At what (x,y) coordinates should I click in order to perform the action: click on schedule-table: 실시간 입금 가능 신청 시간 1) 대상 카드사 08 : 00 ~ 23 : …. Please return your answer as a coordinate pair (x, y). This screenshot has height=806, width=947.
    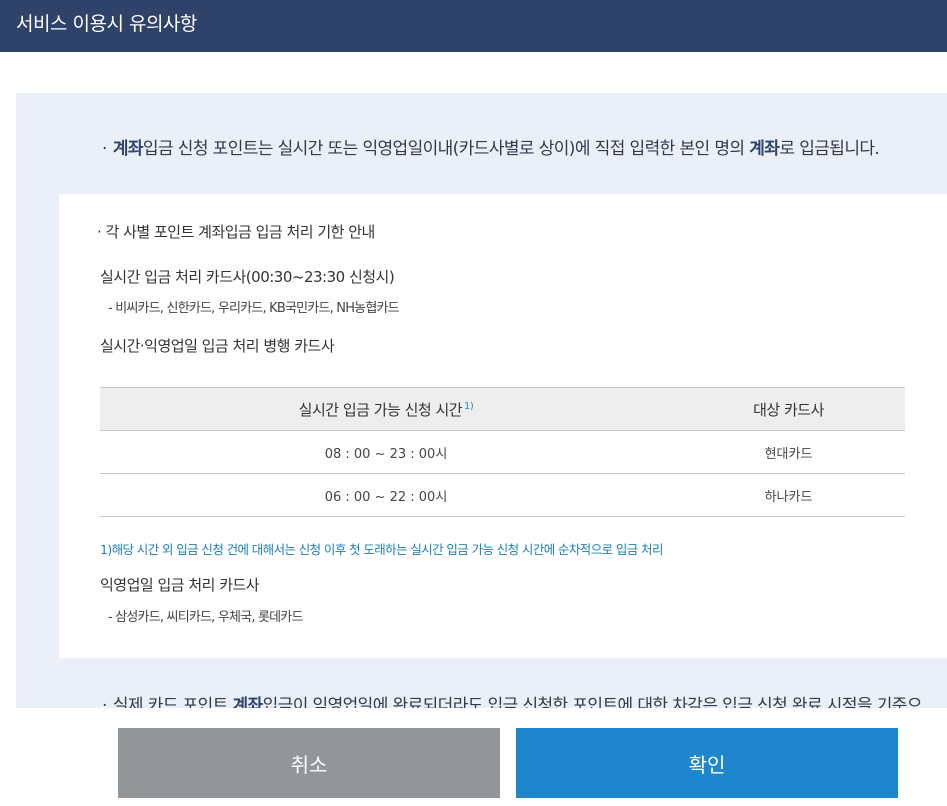
    Looking at the image, I should click on (502, 452).